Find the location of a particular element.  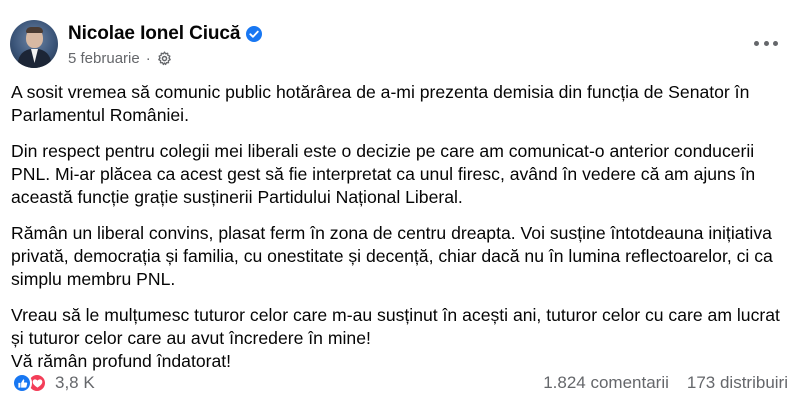

reactions-summary: 3,8 K is located at coordinates (53, 383).